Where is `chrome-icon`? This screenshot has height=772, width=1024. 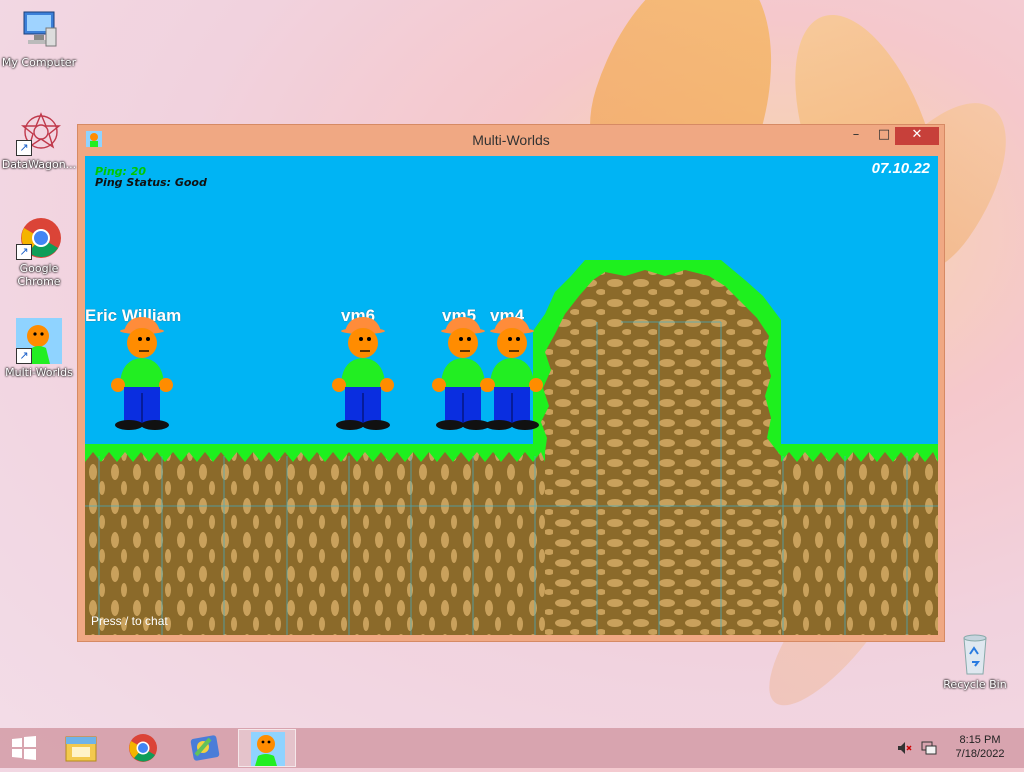
chrome-icon is located at coordinates (143, 748).